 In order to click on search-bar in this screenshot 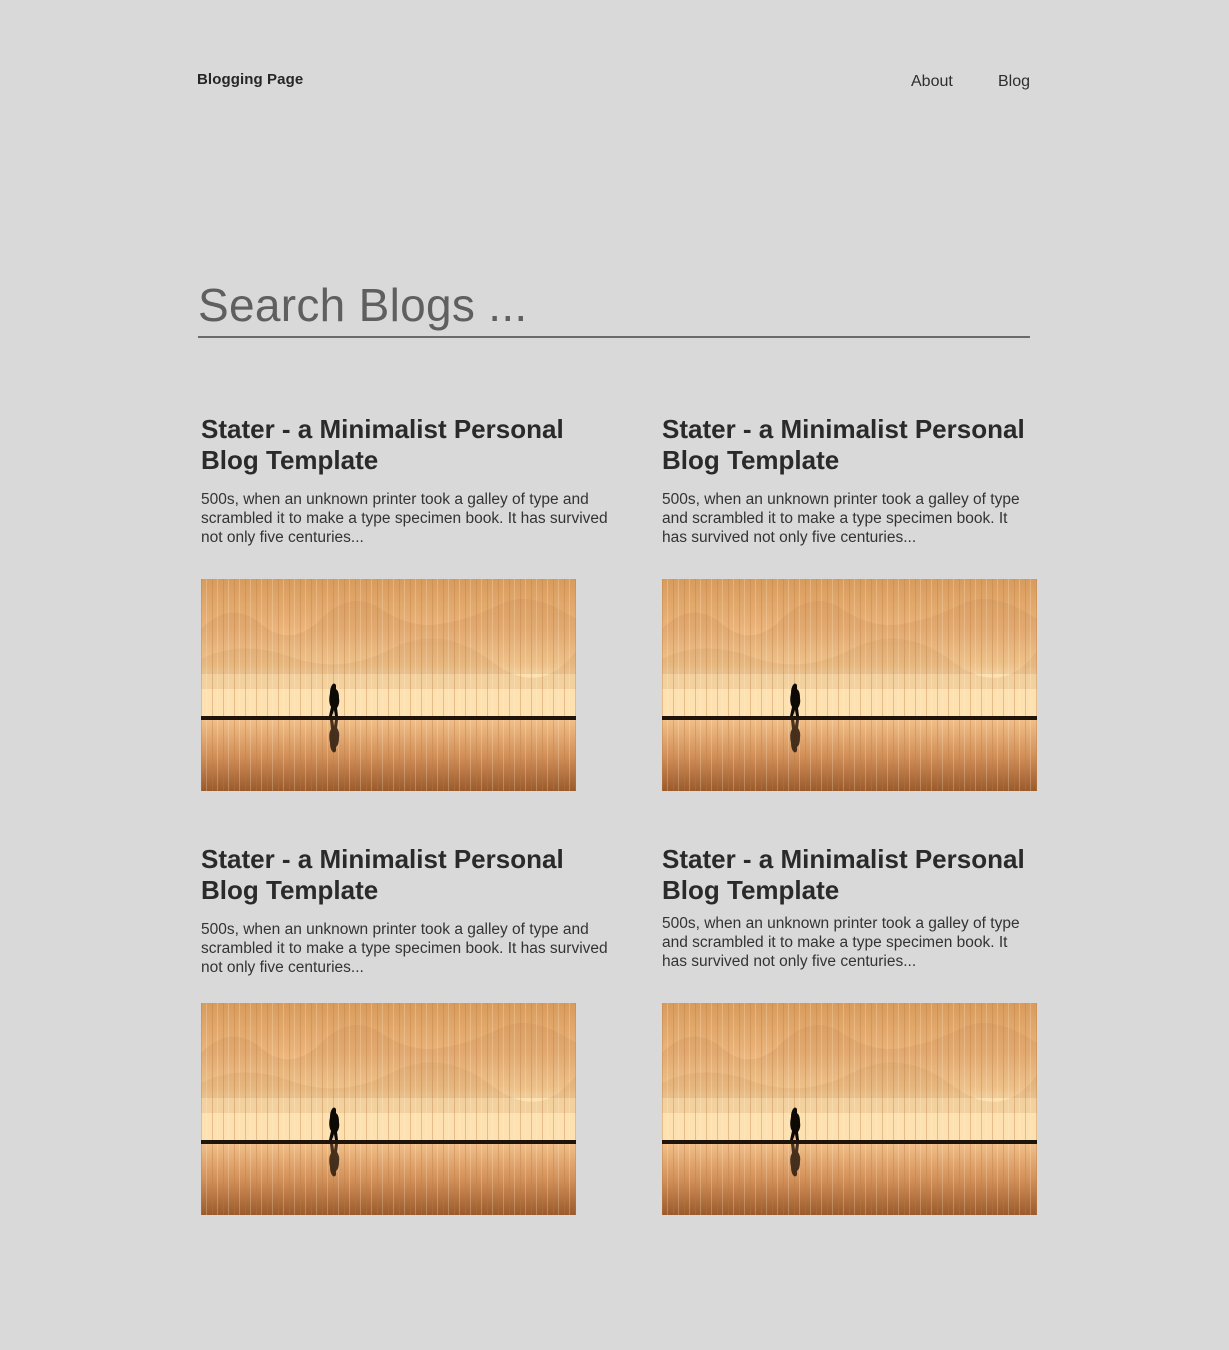, I will do `click(614, 307)`.